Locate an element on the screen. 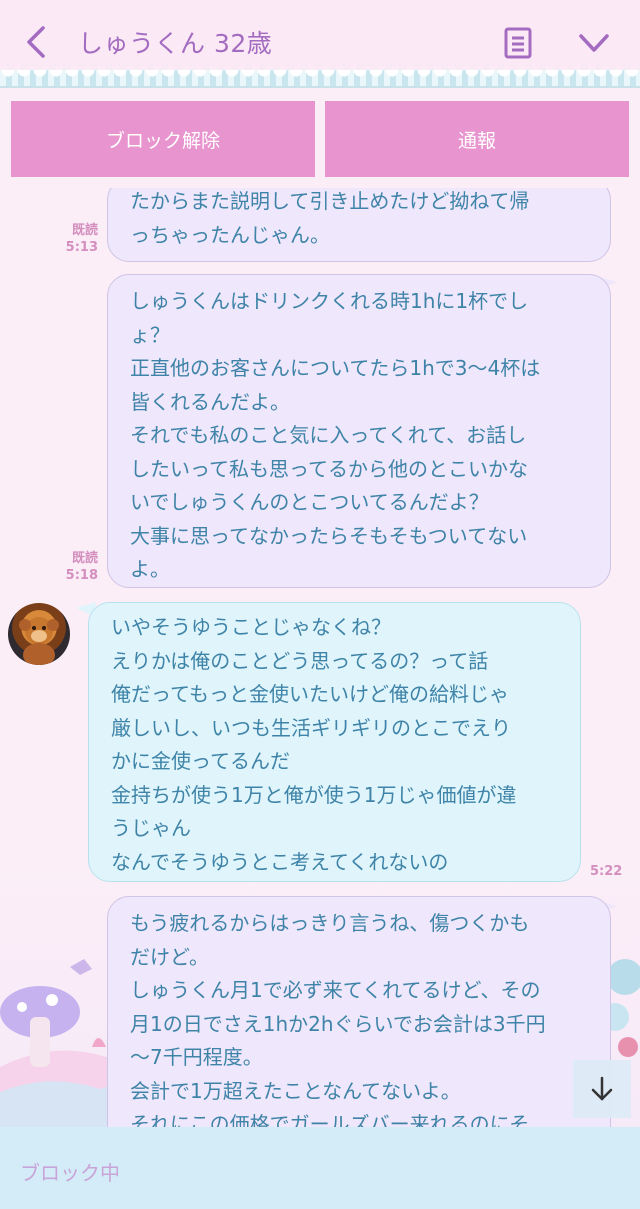  chevron-down-icon is located at coordinates (594, 43).